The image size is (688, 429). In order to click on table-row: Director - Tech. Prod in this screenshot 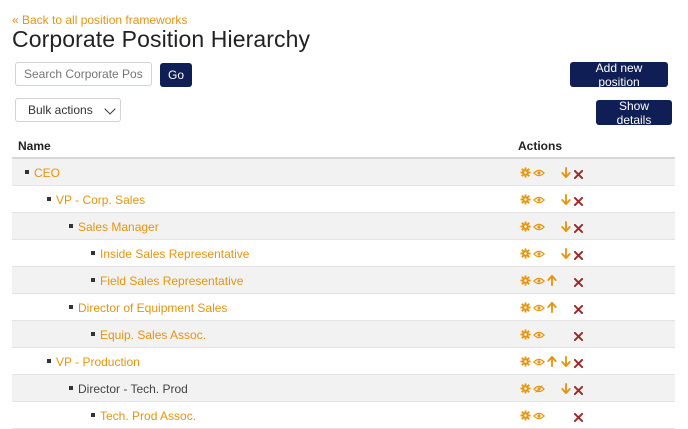, I will do `click(343, 388)`.